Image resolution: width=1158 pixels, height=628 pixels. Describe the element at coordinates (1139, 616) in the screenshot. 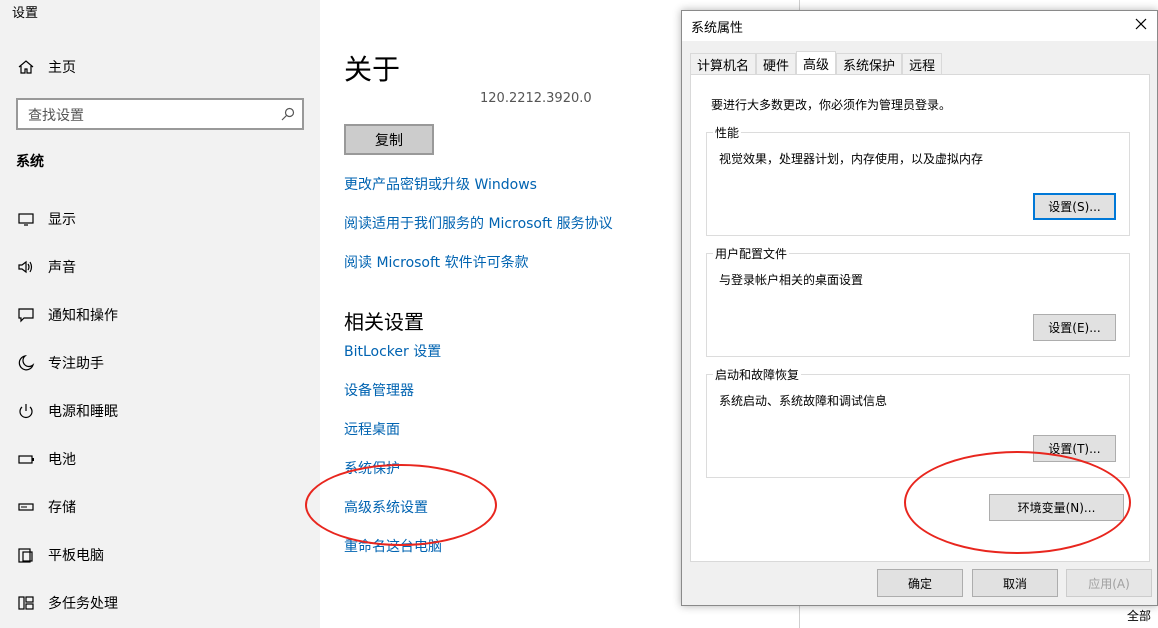

I see `background-partial-text: 全部` at that location.